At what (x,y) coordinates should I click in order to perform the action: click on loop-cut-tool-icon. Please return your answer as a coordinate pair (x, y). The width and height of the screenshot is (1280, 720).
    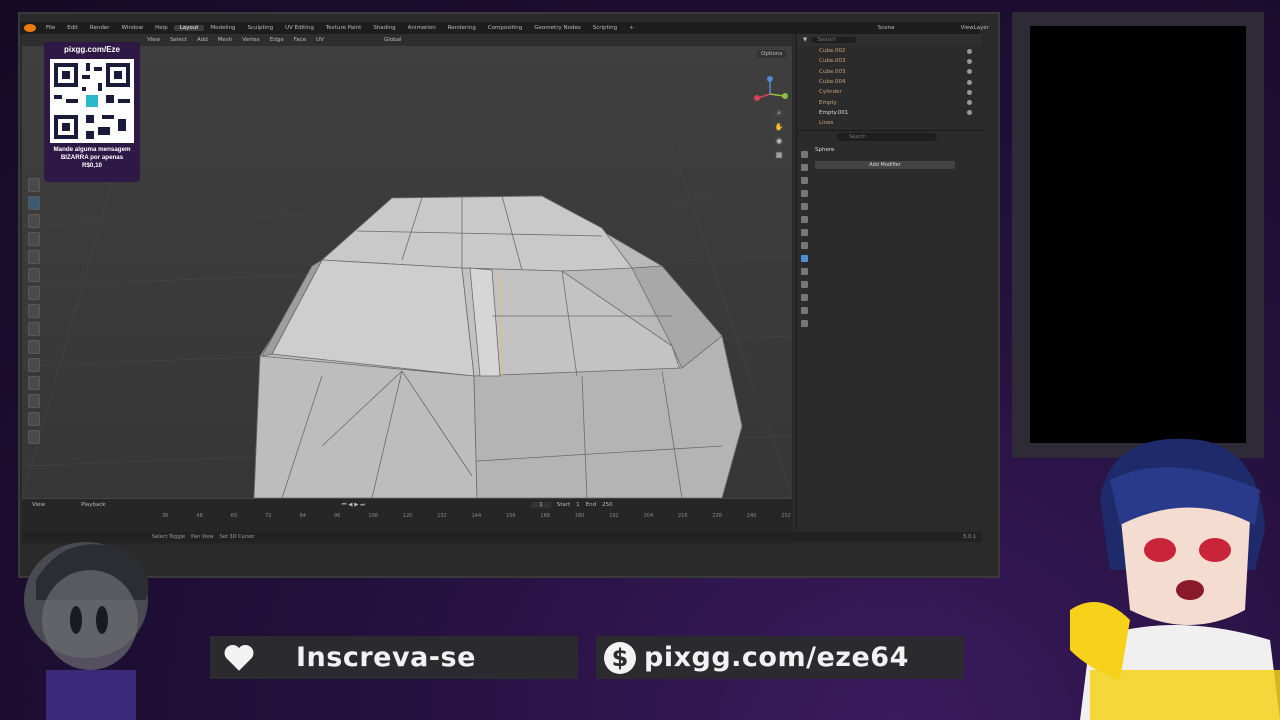
    Looking at the image, I should click on (34, 293).